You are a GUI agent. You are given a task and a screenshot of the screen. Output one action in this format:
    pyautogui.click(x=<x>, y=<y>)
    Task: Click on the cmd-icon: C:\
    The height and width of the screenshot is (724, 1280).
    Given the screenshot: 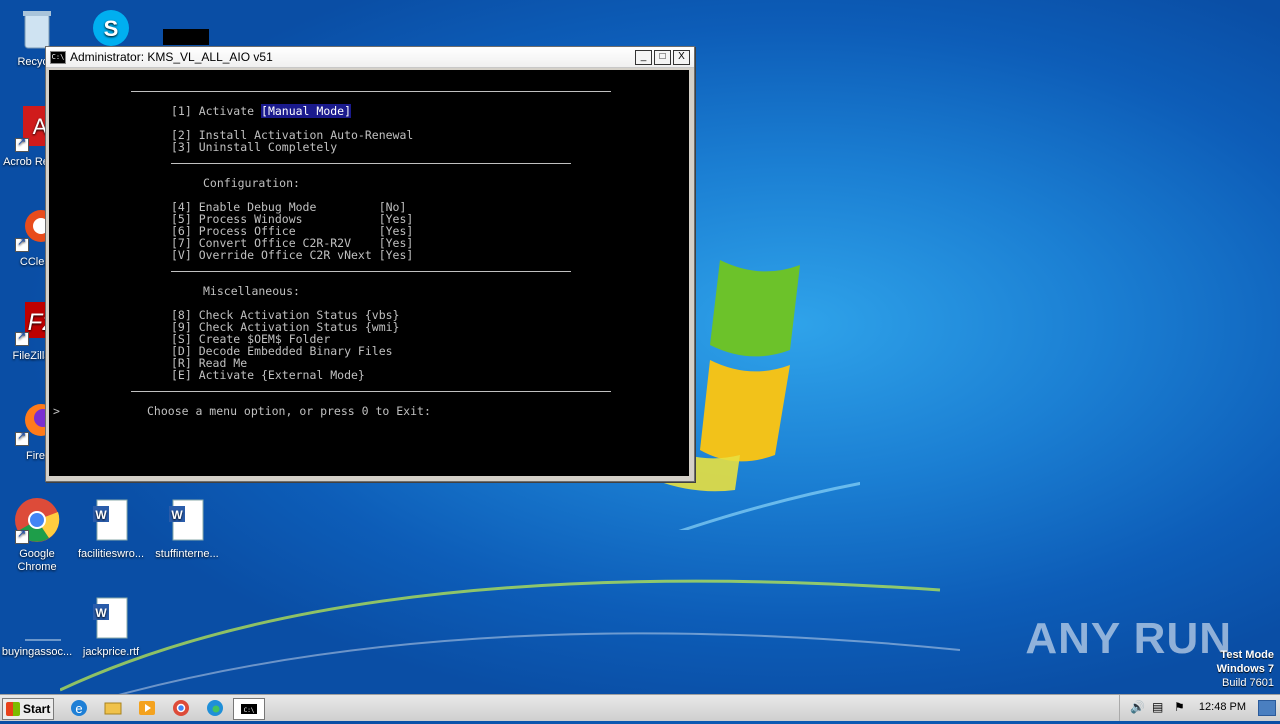 What is the action you would take?
    pyautogui.click(x=58, y=57)
    